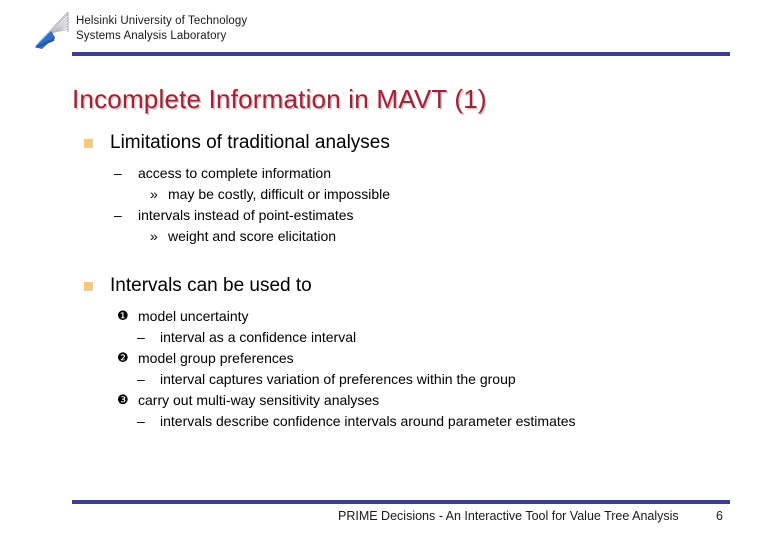 The width and height of the screenshot is (780, 540). I want to click on numbered-list-item-label: carry out multi-way sensitivity analyses, so click(259, 400).